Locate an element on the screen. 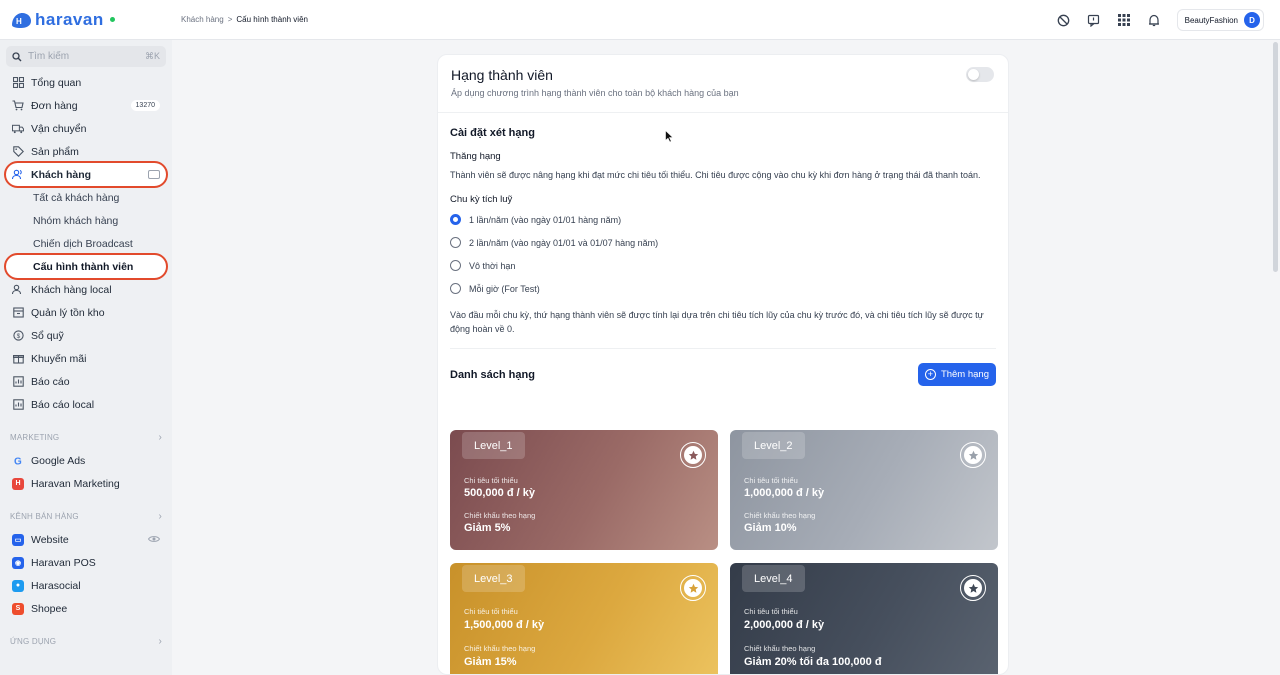 The image size is (1280, 675). tier-list-title: Danh sách hạng is located at coordinates (492, 374).